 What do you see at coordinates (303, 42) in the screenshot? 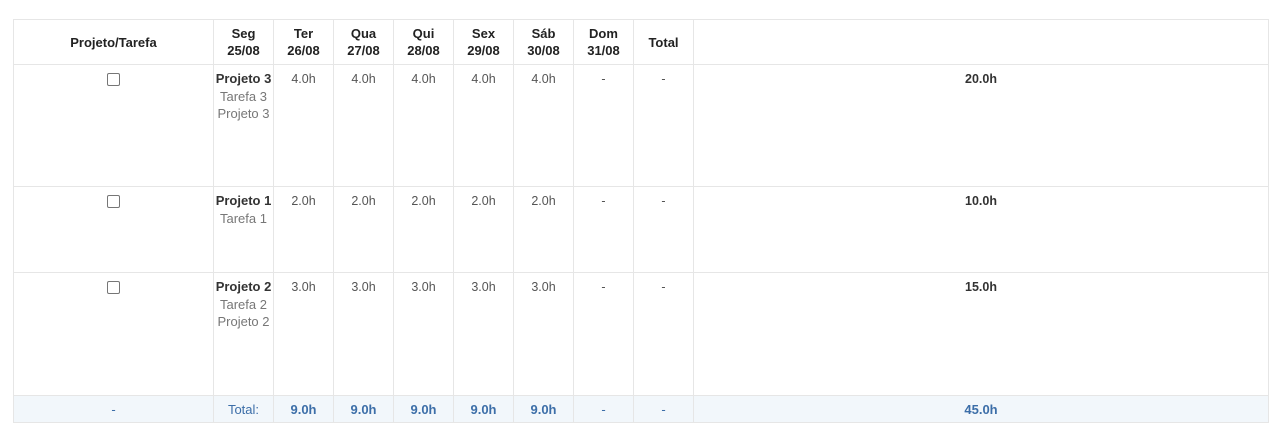
I see `header-day-tue: Ter 26/08` at bounding box center [303, 42].